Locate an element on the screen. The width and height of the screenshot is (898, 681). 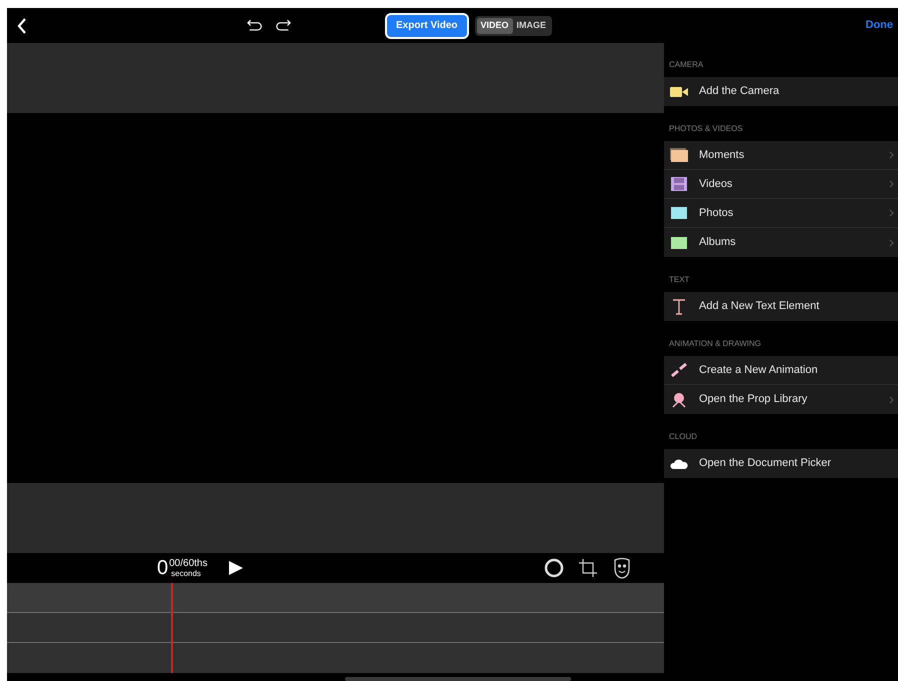
menu-item-label: Create a New Animation is located at coordinates (759, 370).